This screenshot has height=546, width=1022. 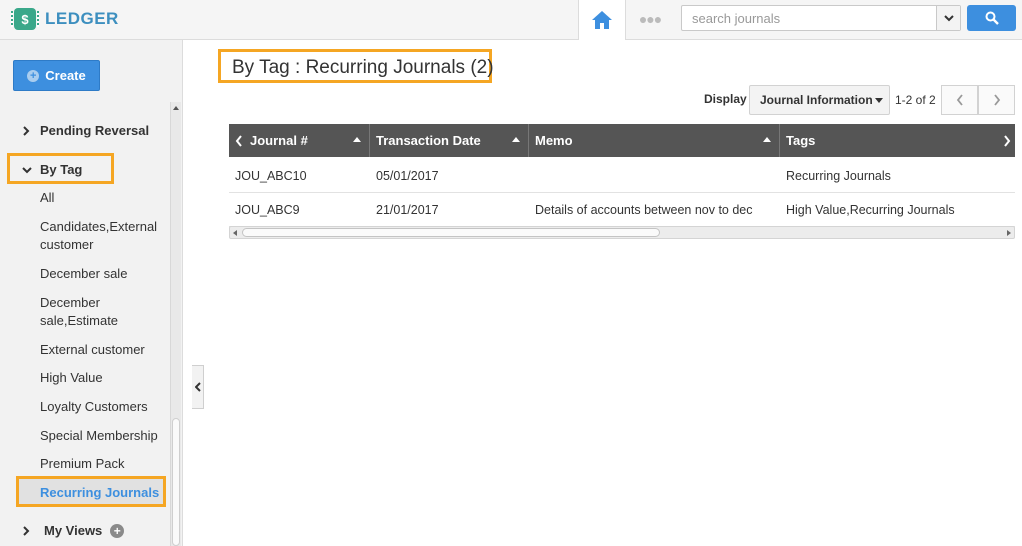 What do you see at coordinates (299, 210) in the screenshot?
I see `cell-journal-number: JOU_ABC9` at bounding box center [299, 210].